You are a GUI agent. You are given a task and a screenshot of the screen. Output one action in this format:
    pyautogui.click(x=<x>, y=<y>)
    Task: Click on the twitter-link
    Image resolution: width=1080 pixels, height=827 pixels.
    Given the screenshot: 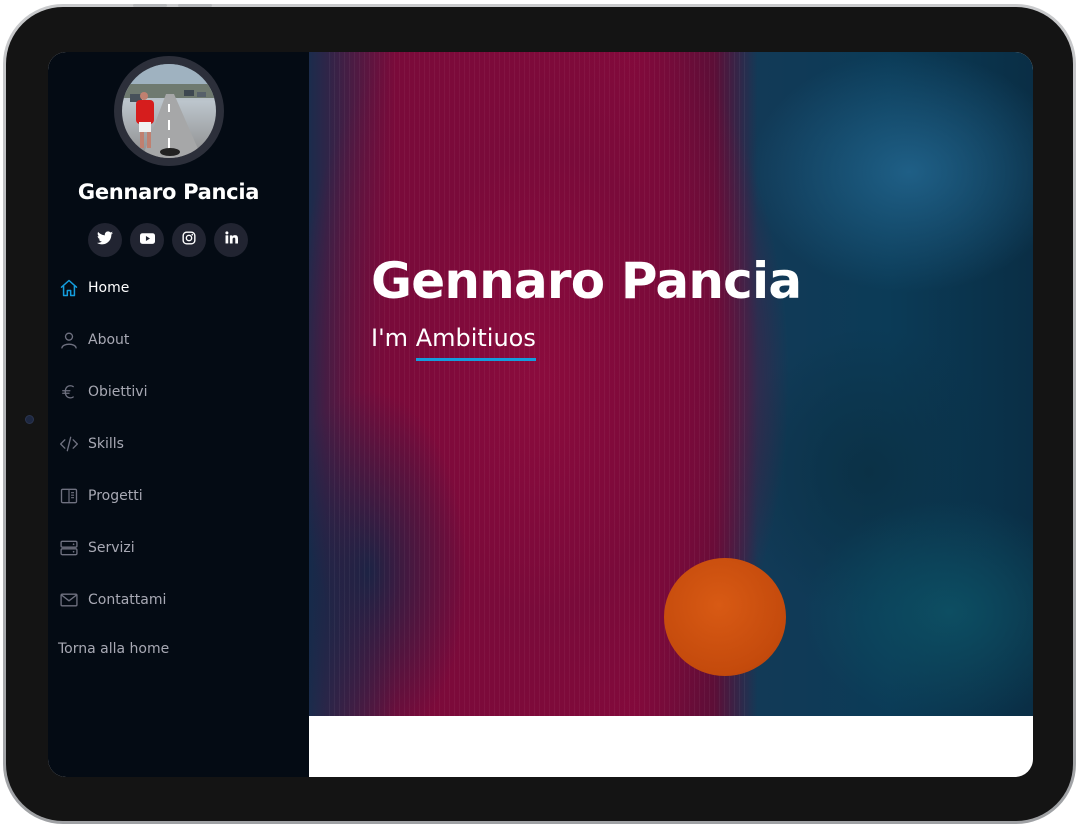 What is the action you would take?
    pyautogui.click(x=105, y=240)
    